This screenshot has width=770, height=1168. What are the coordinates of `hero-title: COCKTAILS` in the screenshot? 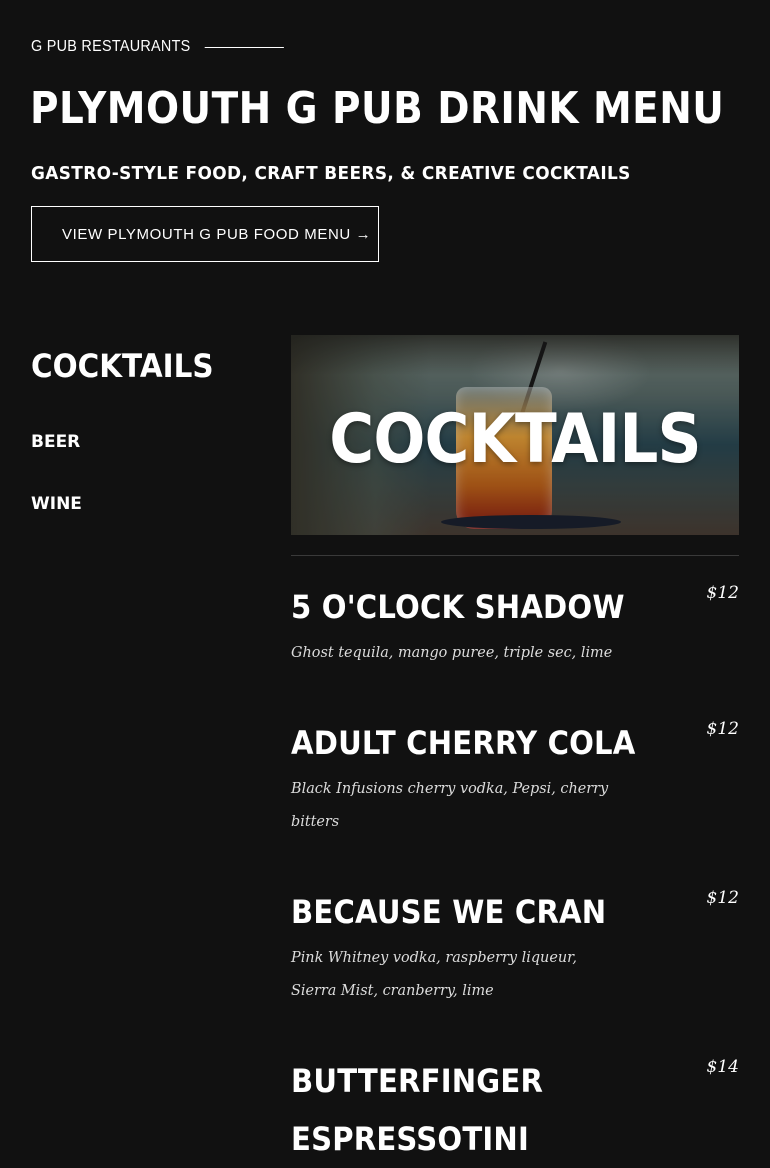 It's located at (515, 439).